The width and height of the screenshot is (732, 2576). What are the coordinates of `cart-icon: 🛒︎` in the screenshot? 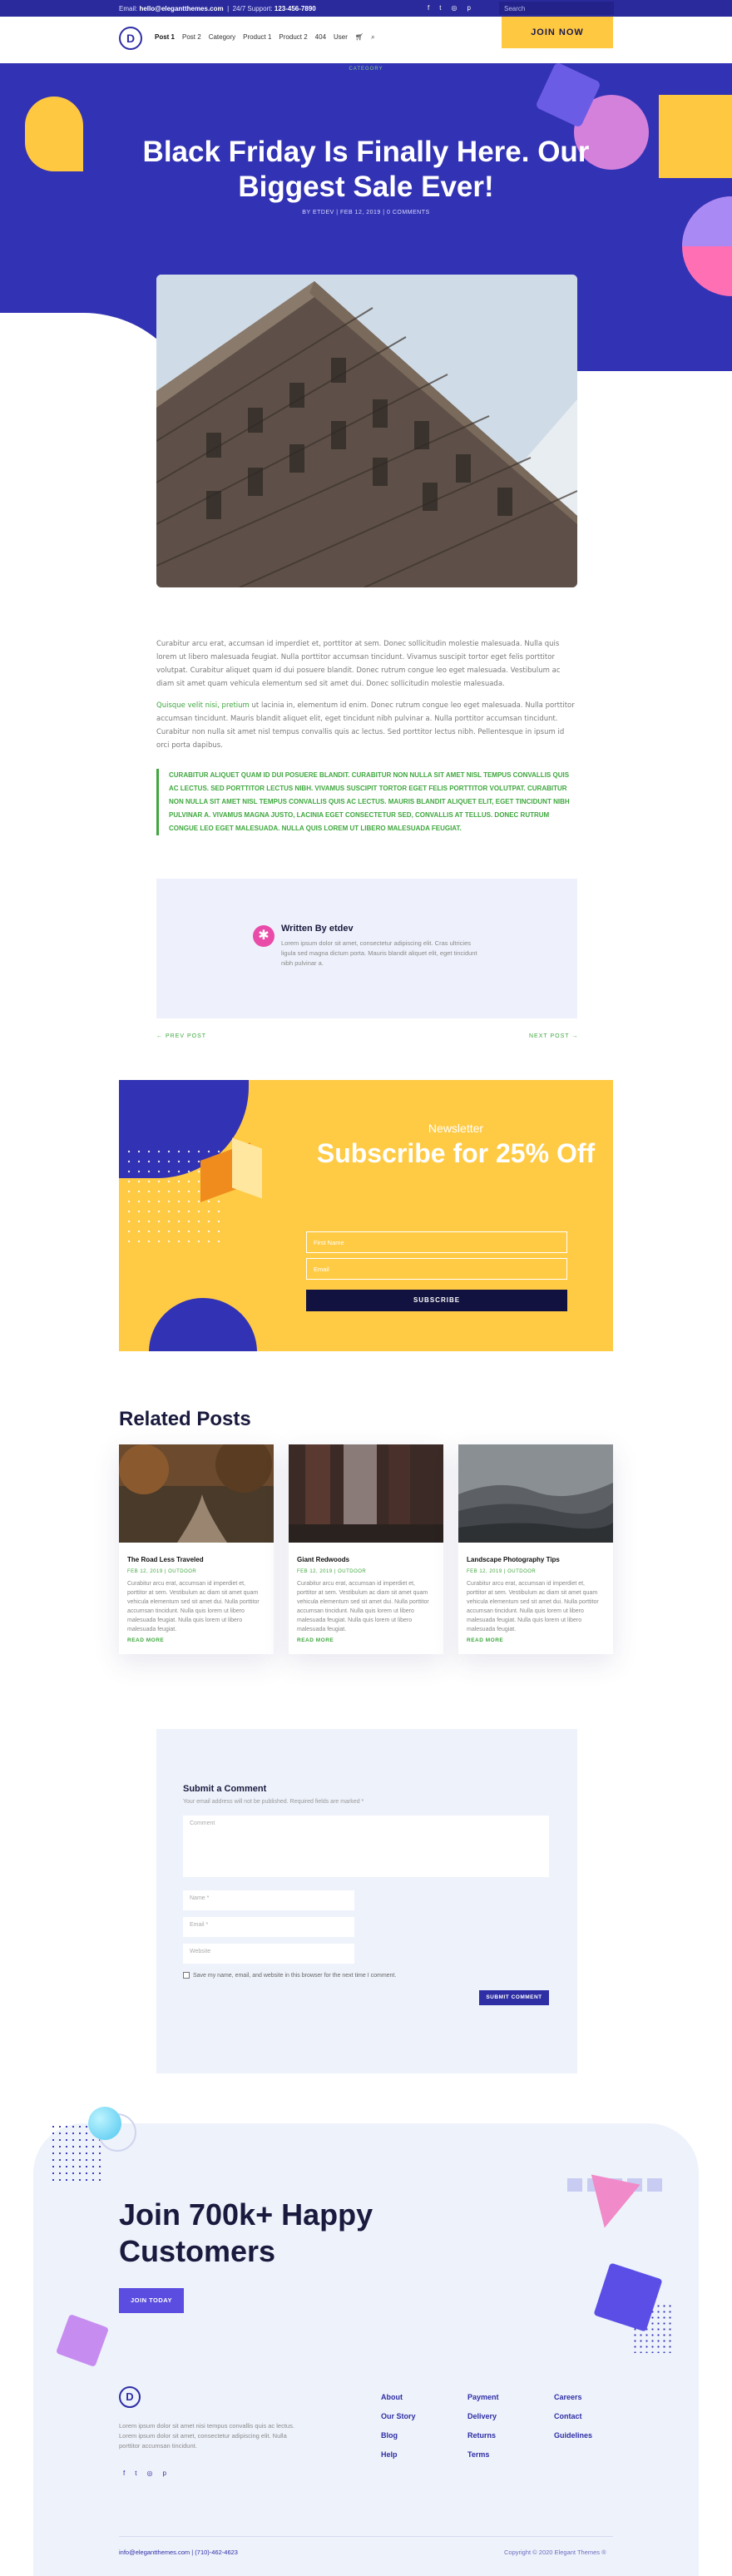 It's located at (359, 37).